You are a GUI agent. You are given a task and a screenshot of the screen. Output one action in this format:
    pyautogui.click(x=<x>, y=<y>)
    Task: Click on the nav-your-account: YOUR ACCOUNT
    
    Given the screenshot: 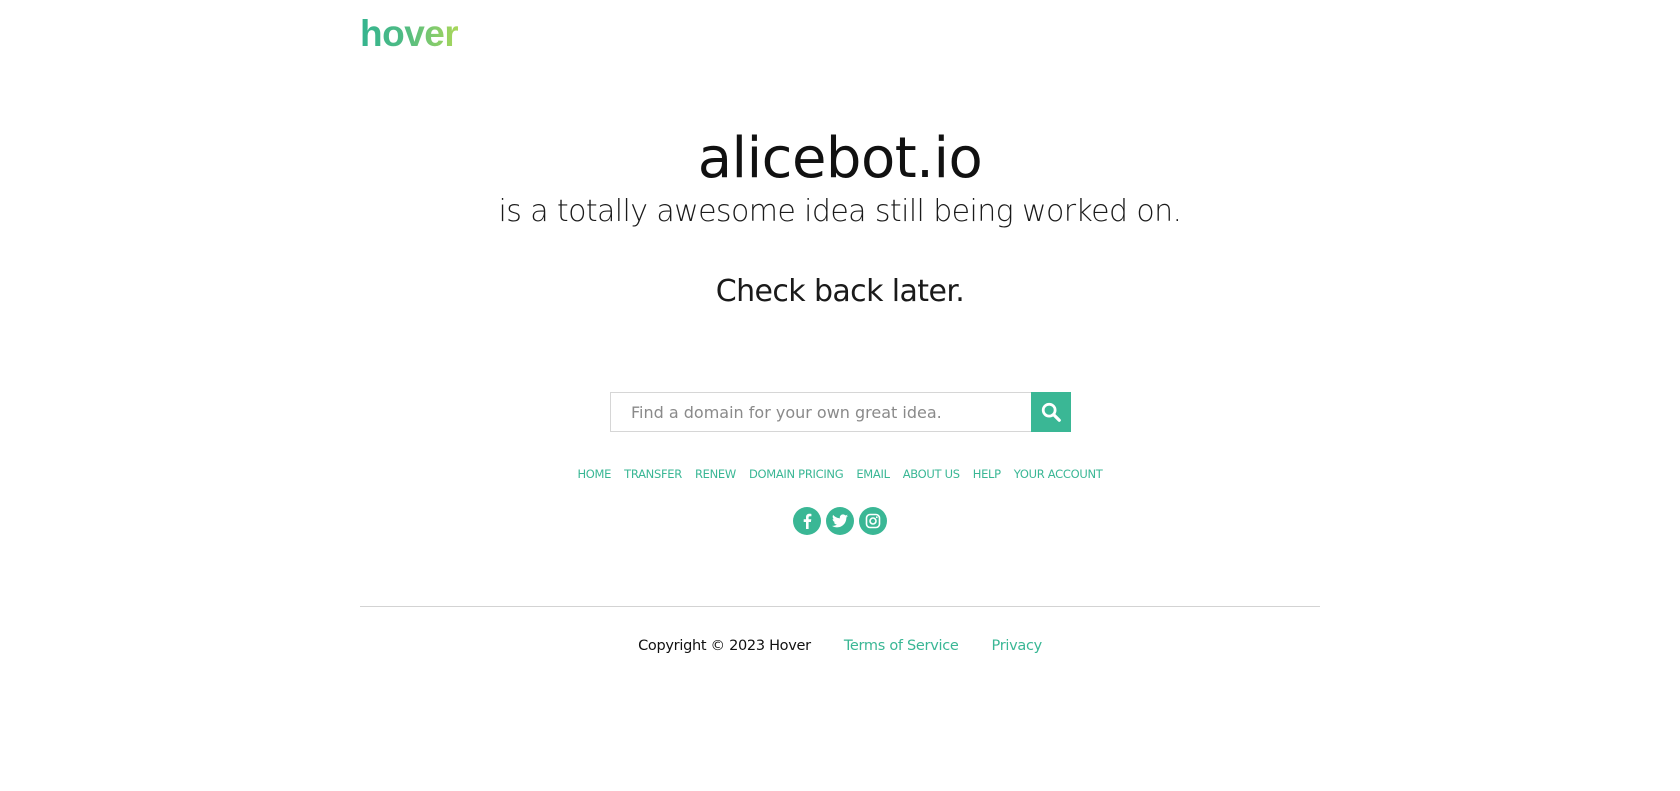 What is the action you would take?
    pyautogui.click(x=1058, y=474)
    